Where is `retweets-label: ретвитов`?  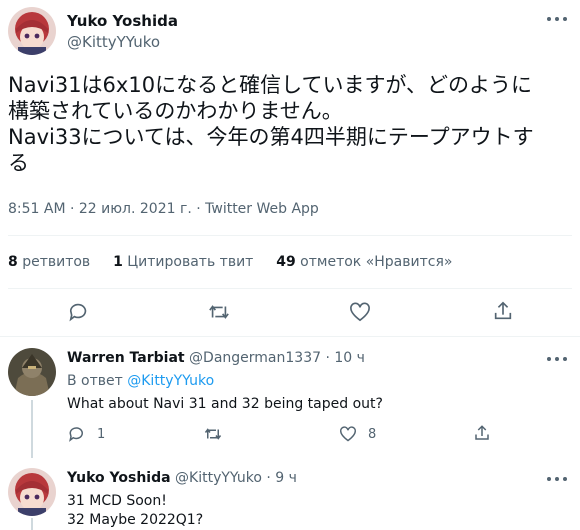
retweets-label: ретвитов is located at coordinates (56, 262).